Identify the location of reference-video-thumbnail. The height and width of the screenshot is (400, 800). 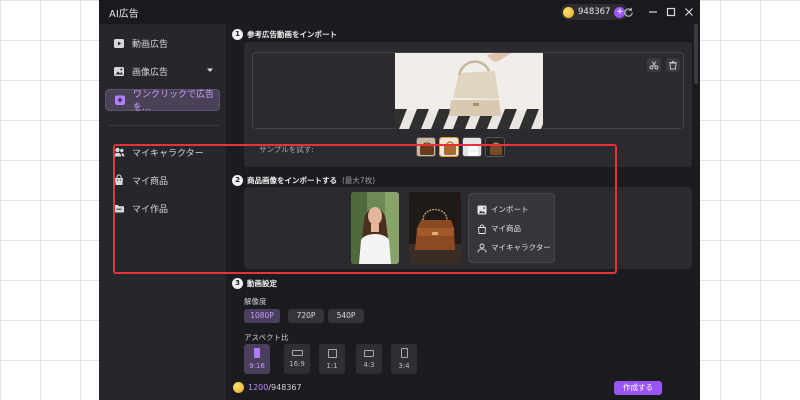
(469, 91).